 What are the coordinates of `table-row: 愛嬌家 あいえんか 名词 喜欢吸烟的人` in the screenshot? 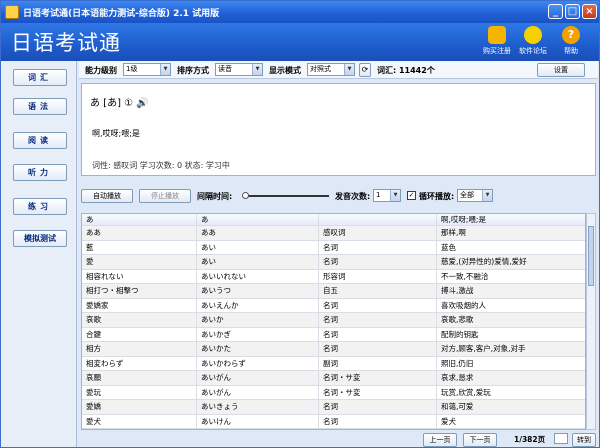 It's located at (333, 305).